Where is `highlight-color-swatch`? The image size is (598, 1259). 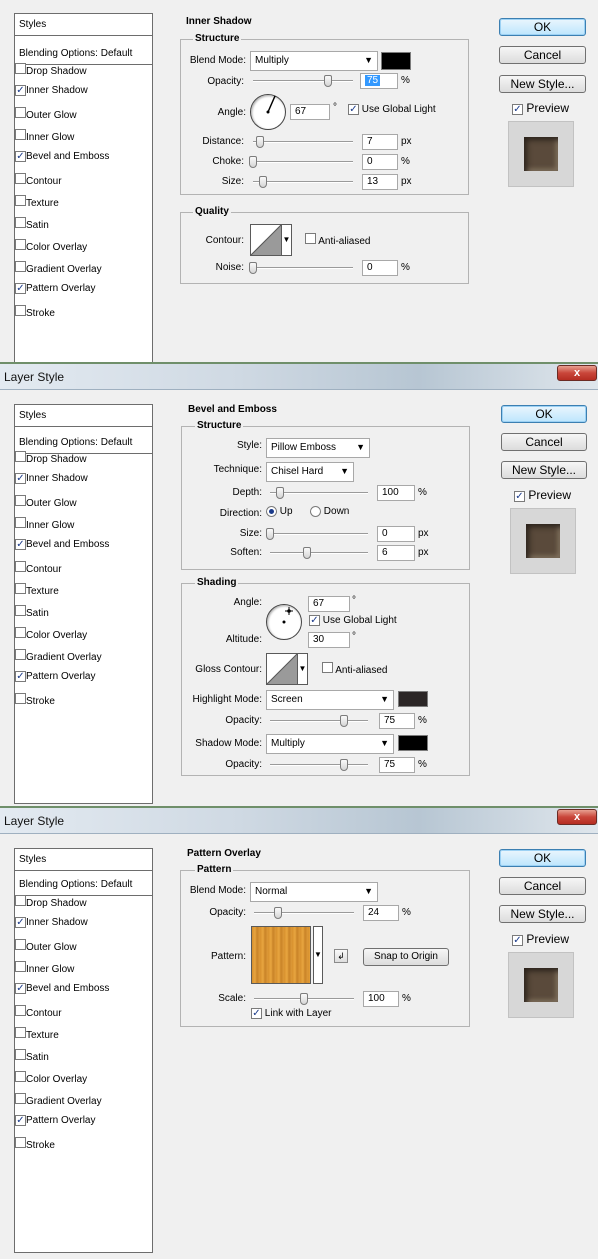 highlight-color-swatch is located at coordinates (413, 699).